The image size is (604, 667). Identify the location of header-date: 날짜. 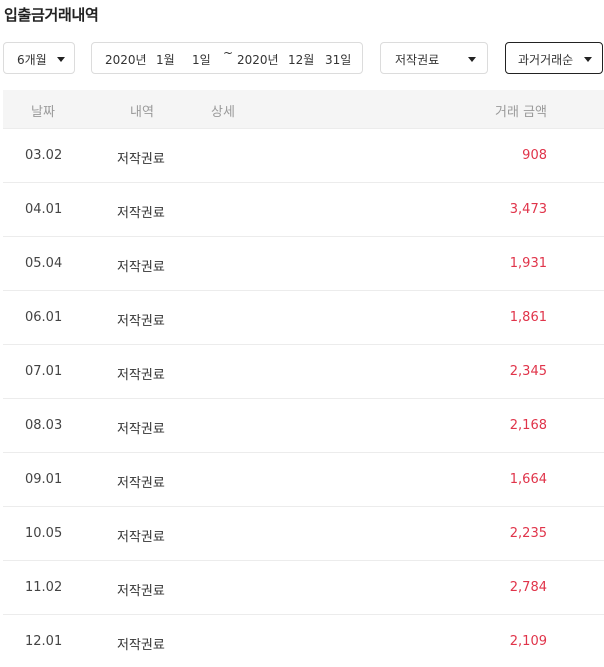
(43, 112).